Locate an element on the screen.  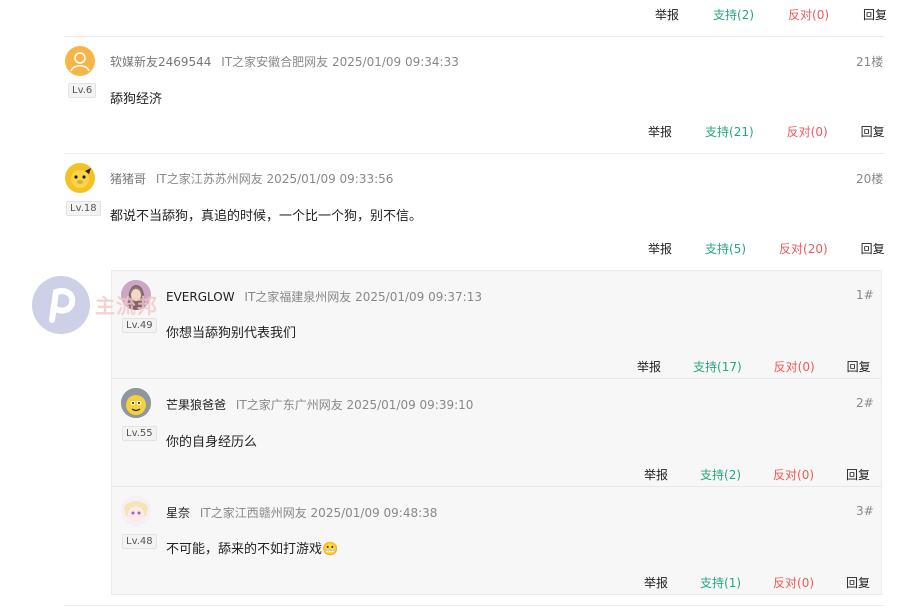
reply-text: 你的自身经历么 is located at coordinates (212, 442).